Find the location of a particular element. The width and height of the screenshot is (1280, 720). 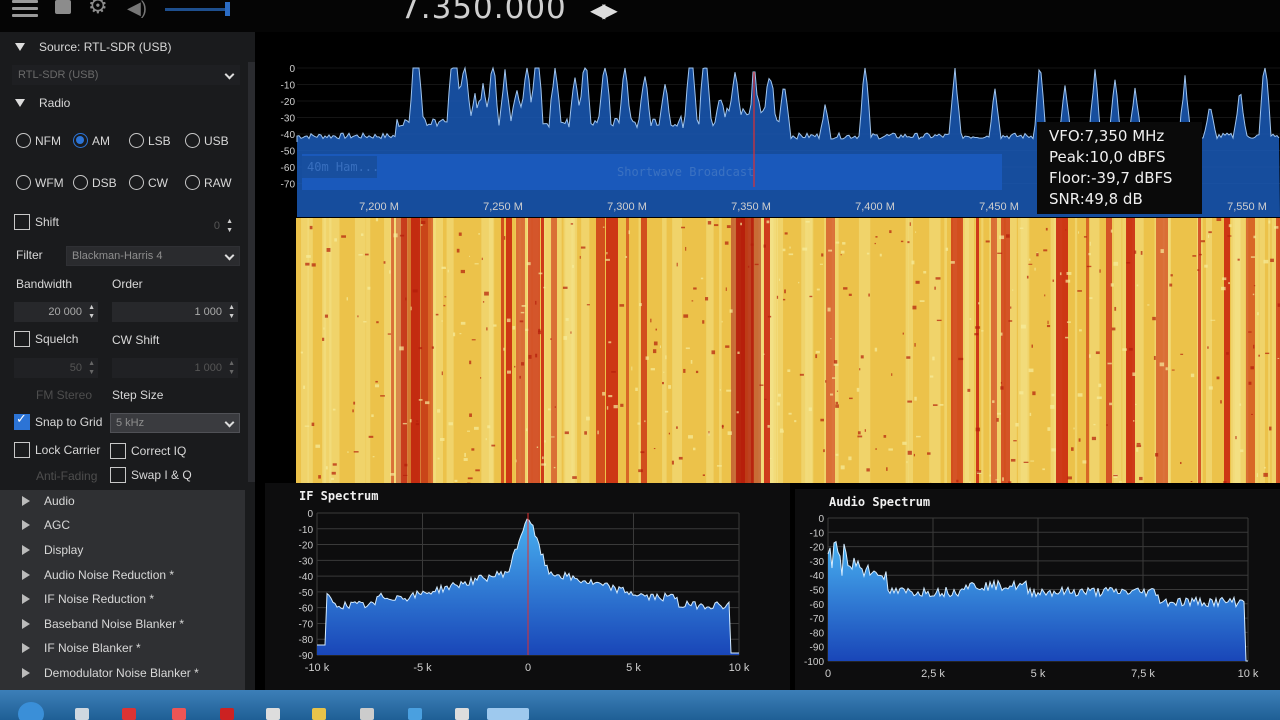

mode-cw: CW is located at coordinates (148, 182).